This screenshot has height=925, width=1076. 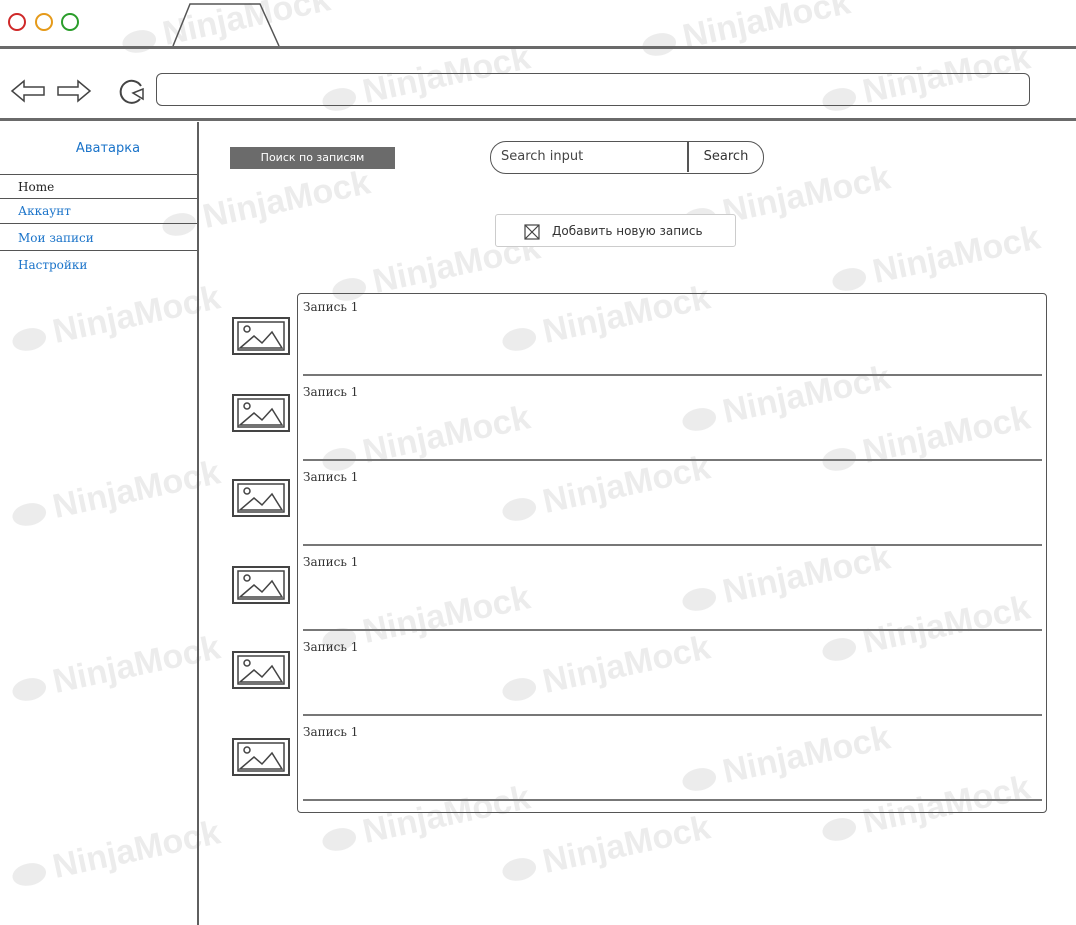 What do you see at coordinates (226, 24) in the screenshot?
I see `browser-tab` at bounding box center [226, 24].